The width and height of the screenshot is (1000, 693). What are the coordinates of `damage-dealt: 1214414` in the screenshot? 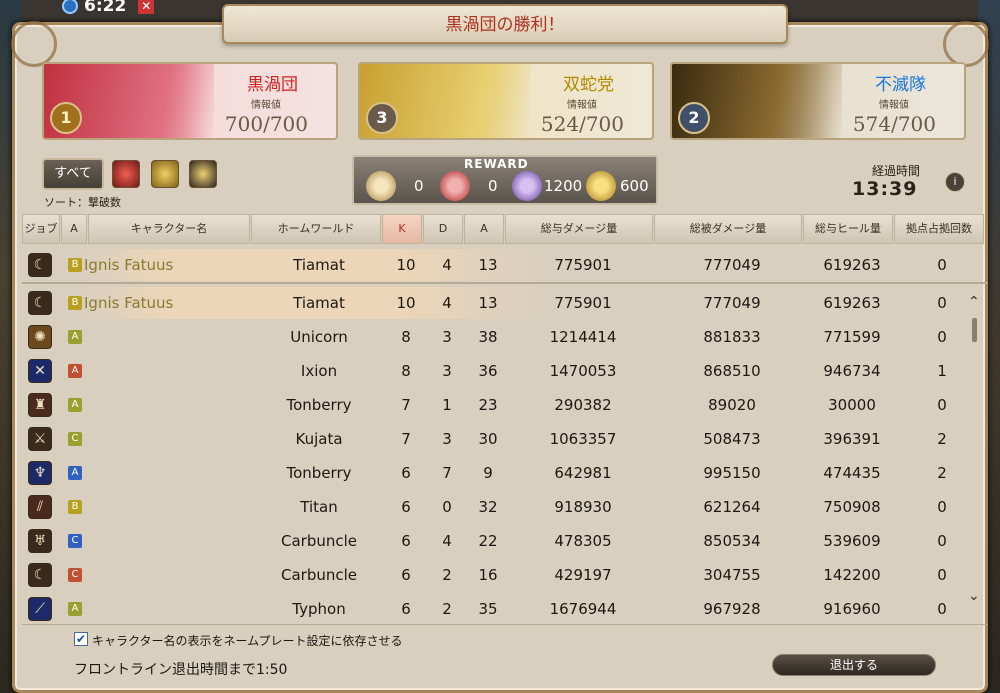 It's located at (583, 337).